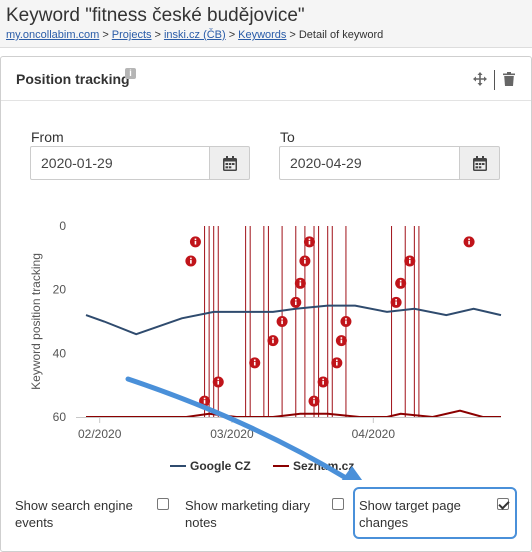 Image resolution: width=532 pixels, height=552 pixels. What do you see at coordinates (163, 504) in the screenshot?
I see `search-engine-events-checkbox` at bounding box center [163, 504].